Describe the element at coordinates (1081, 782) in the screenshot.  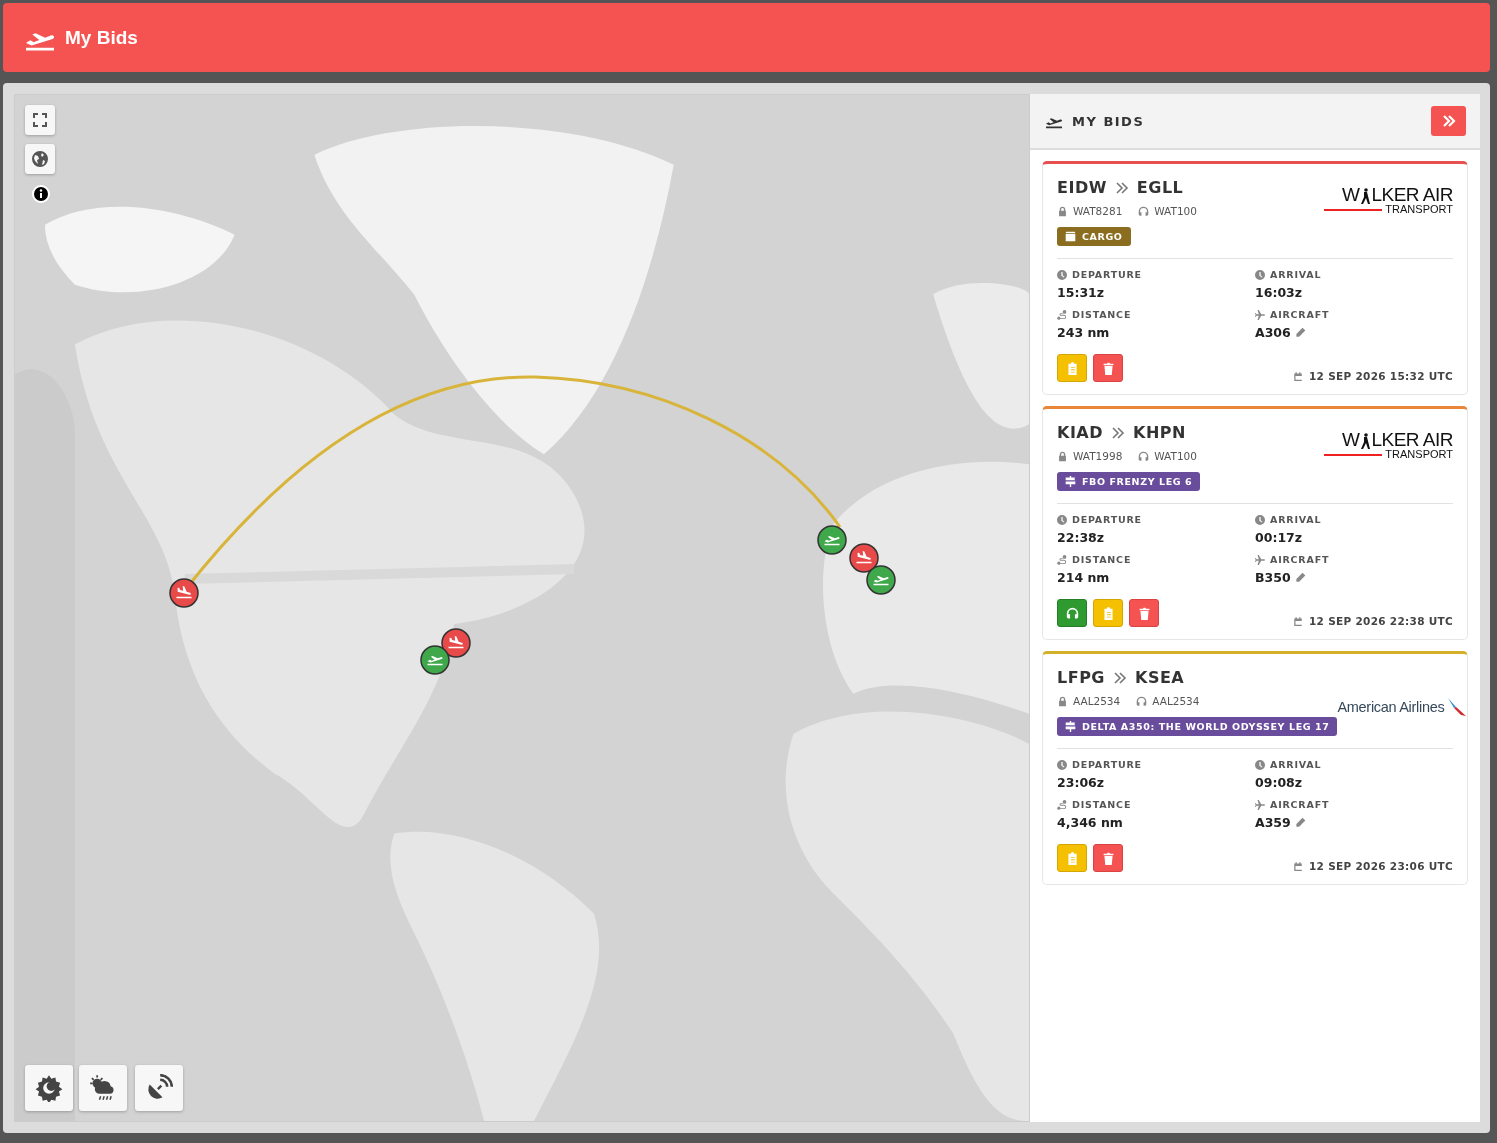
I see `departure-value: 23:06z` at that location.